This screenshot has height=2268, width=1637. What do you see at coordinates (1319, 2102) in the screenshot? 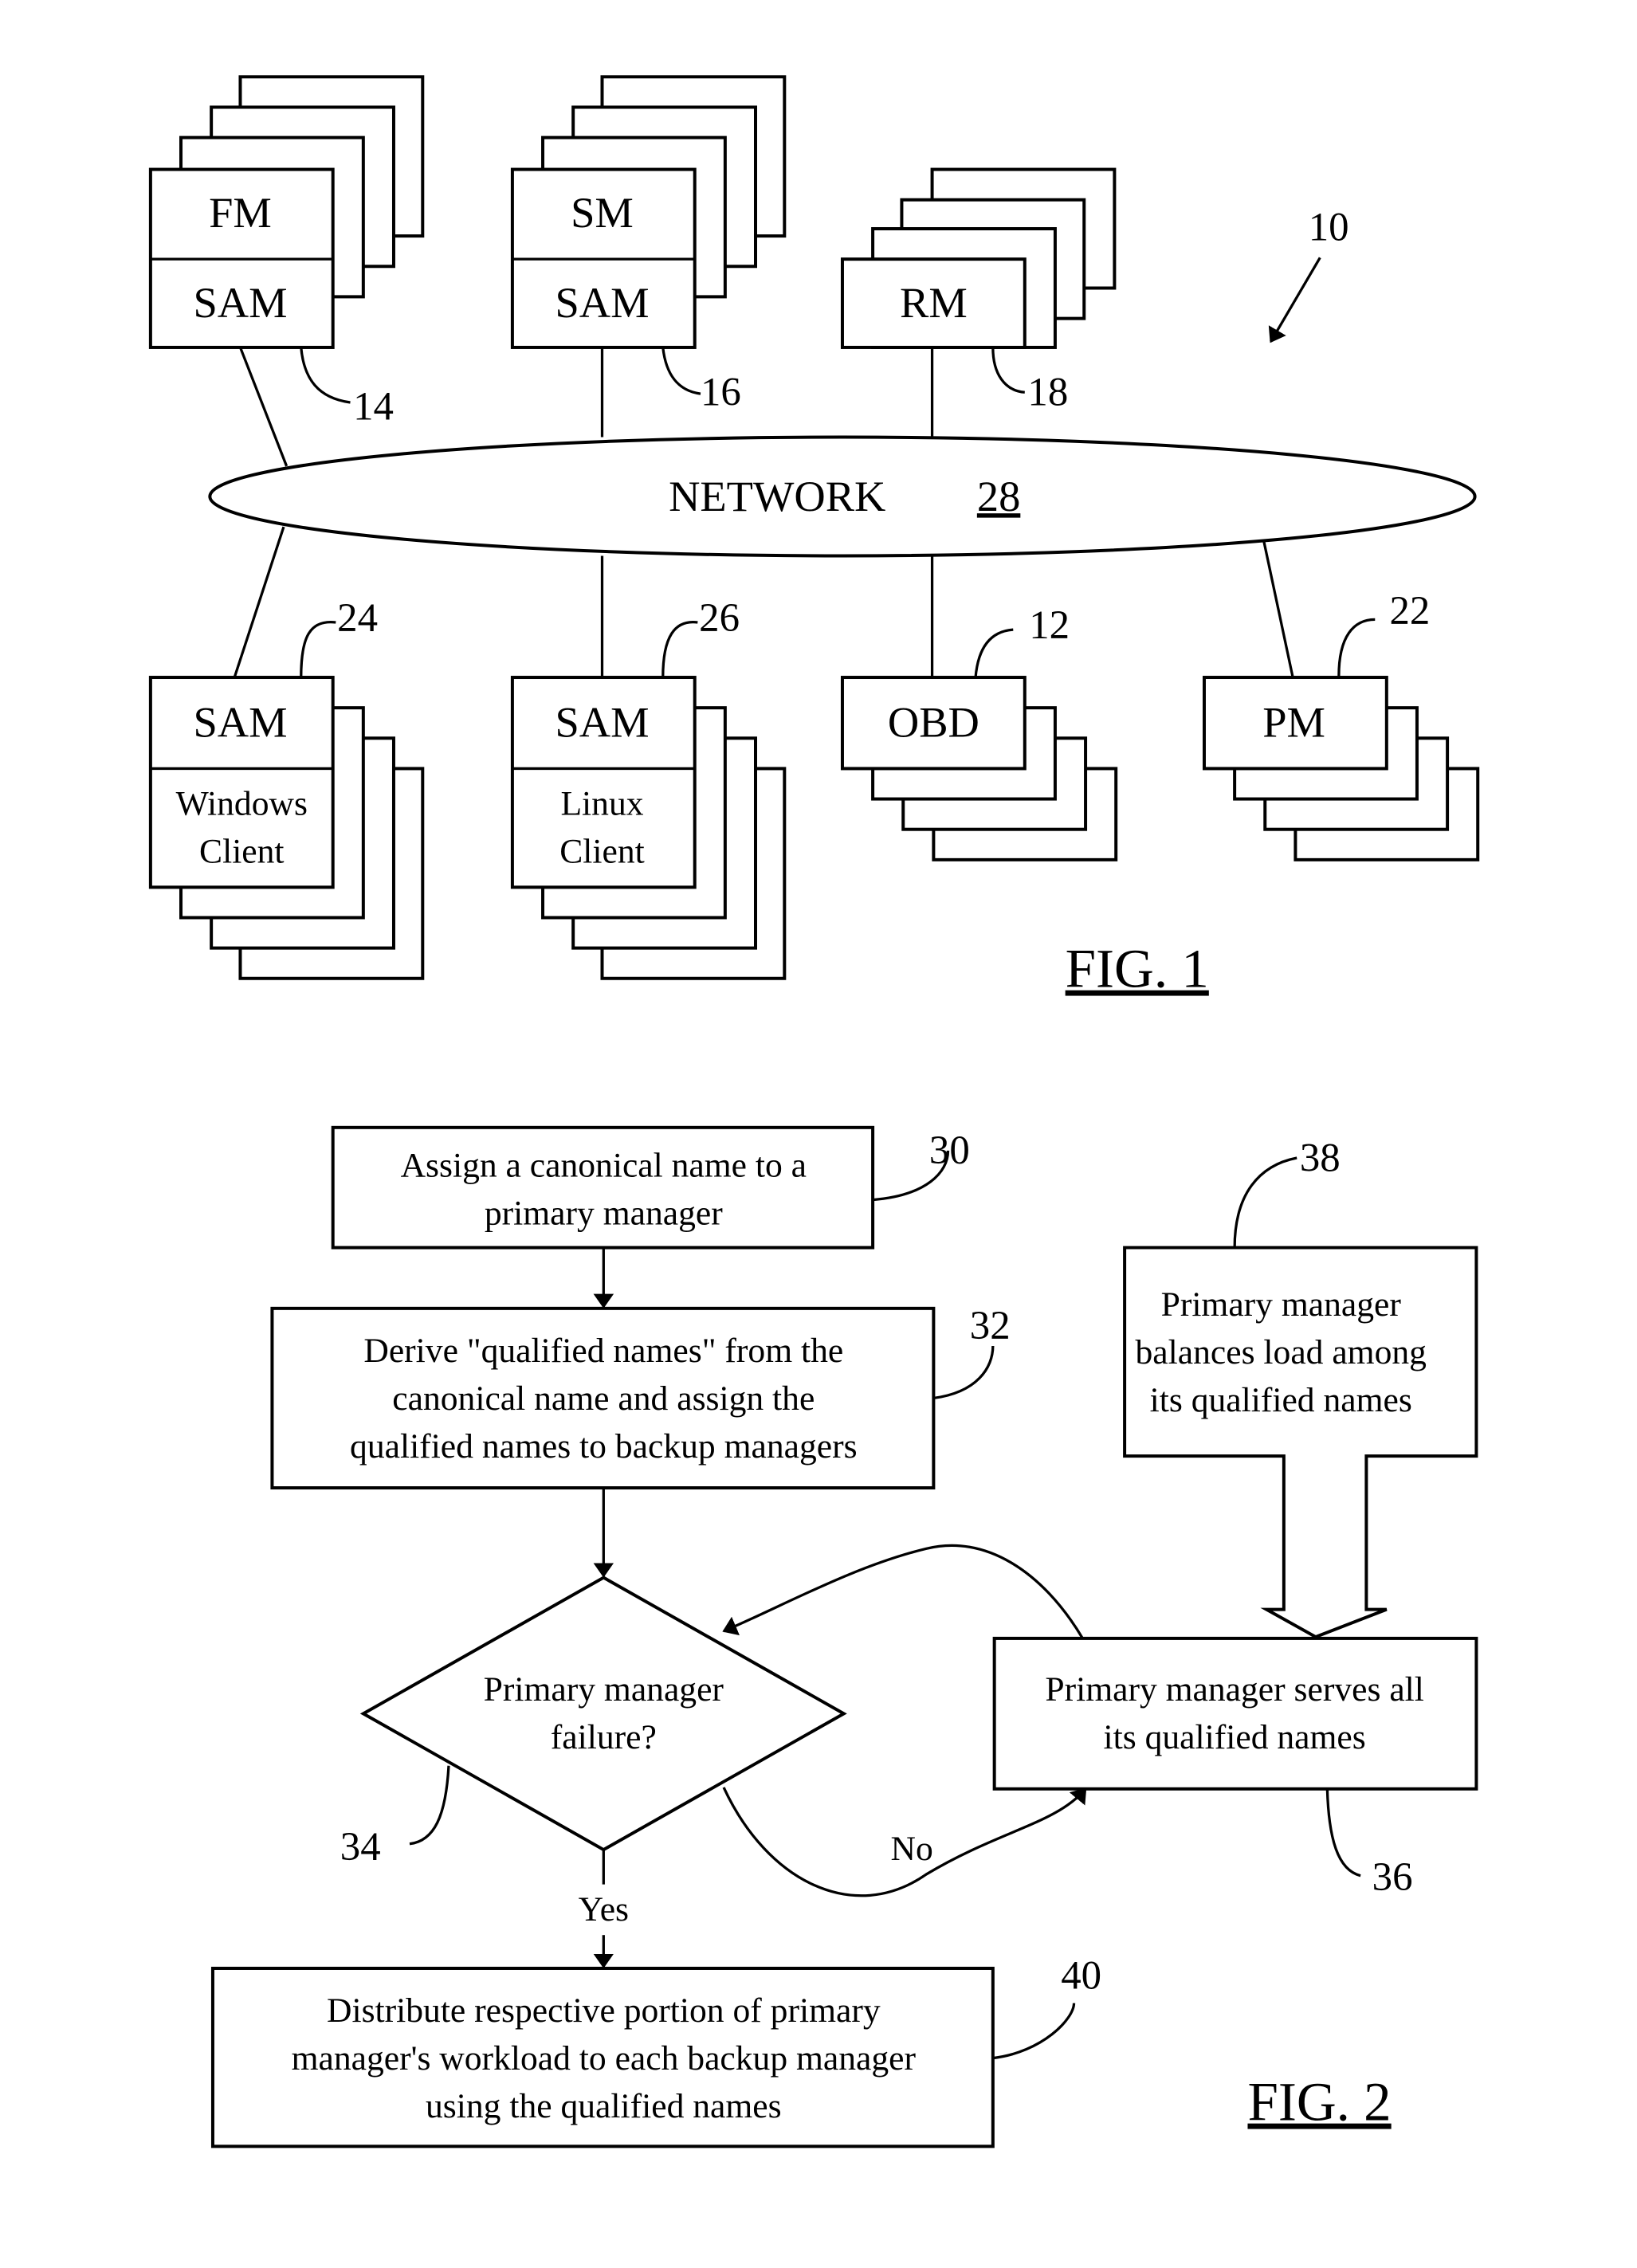
I see `fig2-label: FIG. 2` at bounding box center [1319, 2102].